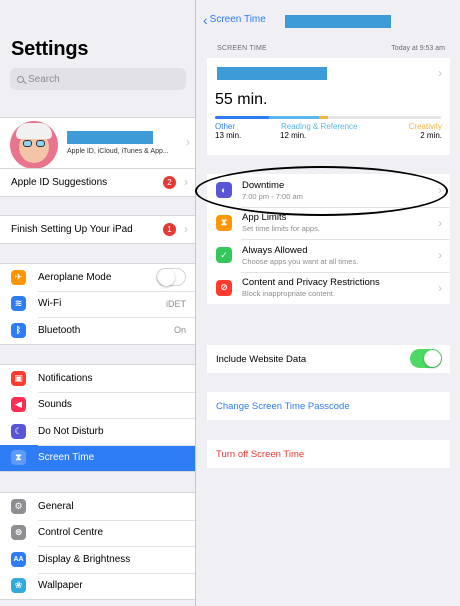 The height and width of the screenshot is (606, 460). Describe the element at coordinates (261, 359) in the screenshot. I see `website-data-label: Include Website Data` at that location.